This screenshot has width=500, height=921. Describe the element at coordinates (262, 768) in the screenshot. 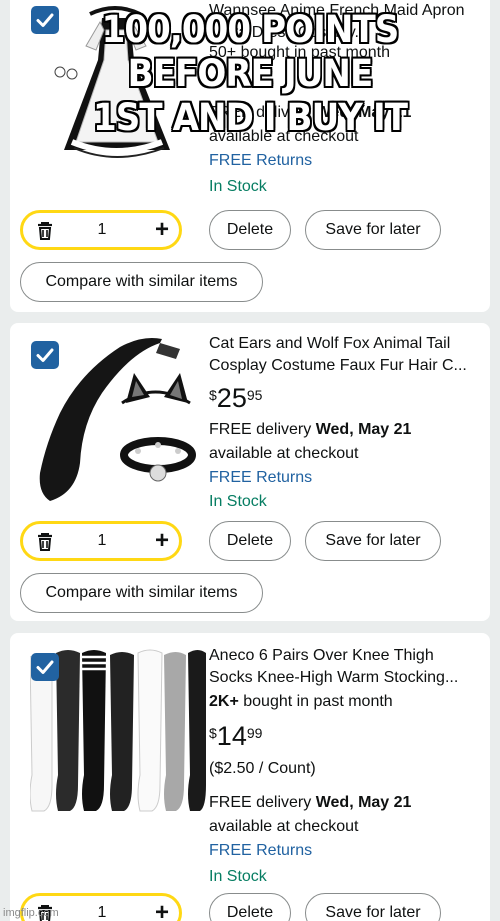

I see `unit-price: ($2.50 / Count)` at that location.